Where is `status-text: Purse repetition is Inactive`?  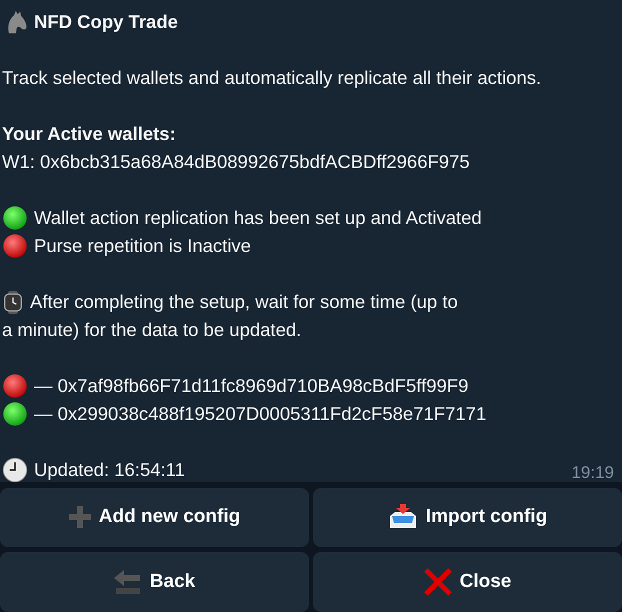
status-text: Purse repetition is Inactive is located at coordinates (142, 246).